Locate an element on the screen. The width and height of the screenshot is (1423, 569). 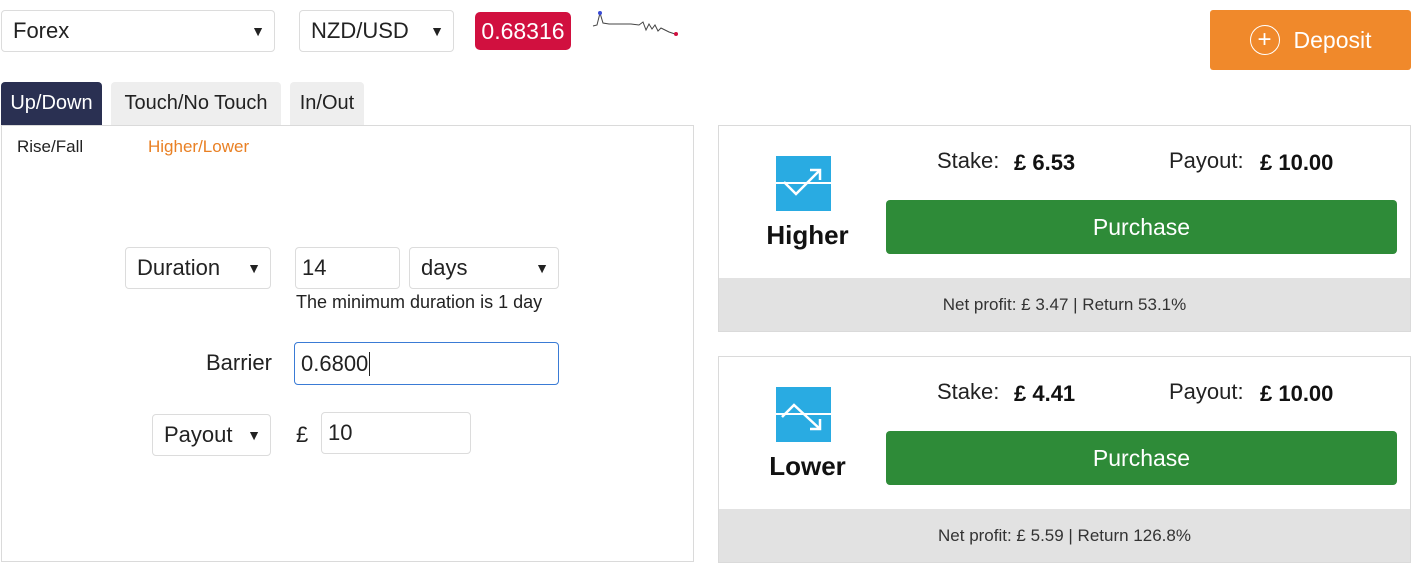
barrier-label: Barrier is located at coordinates (238, 362).